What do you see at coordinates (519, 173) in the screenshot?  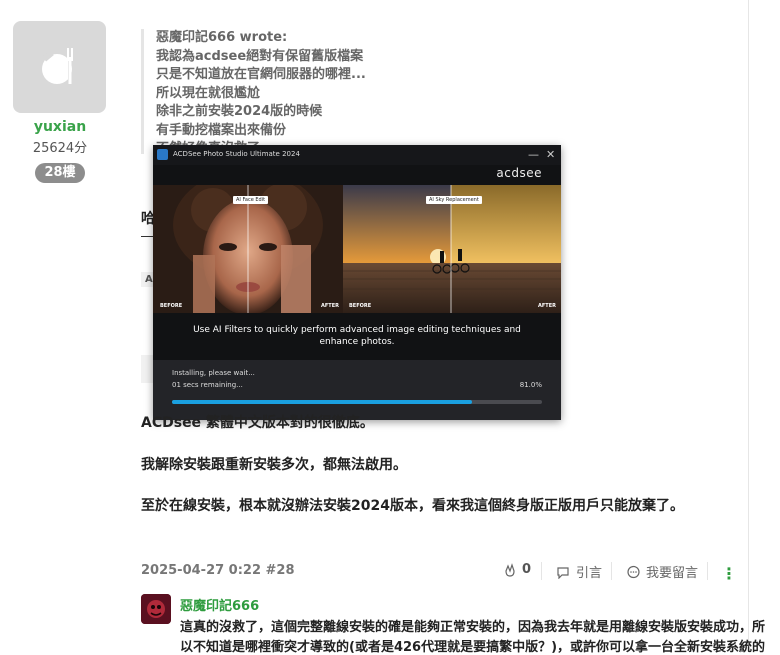 I see `acdsee-logo: acdsee` at bounding box center [519, 173].